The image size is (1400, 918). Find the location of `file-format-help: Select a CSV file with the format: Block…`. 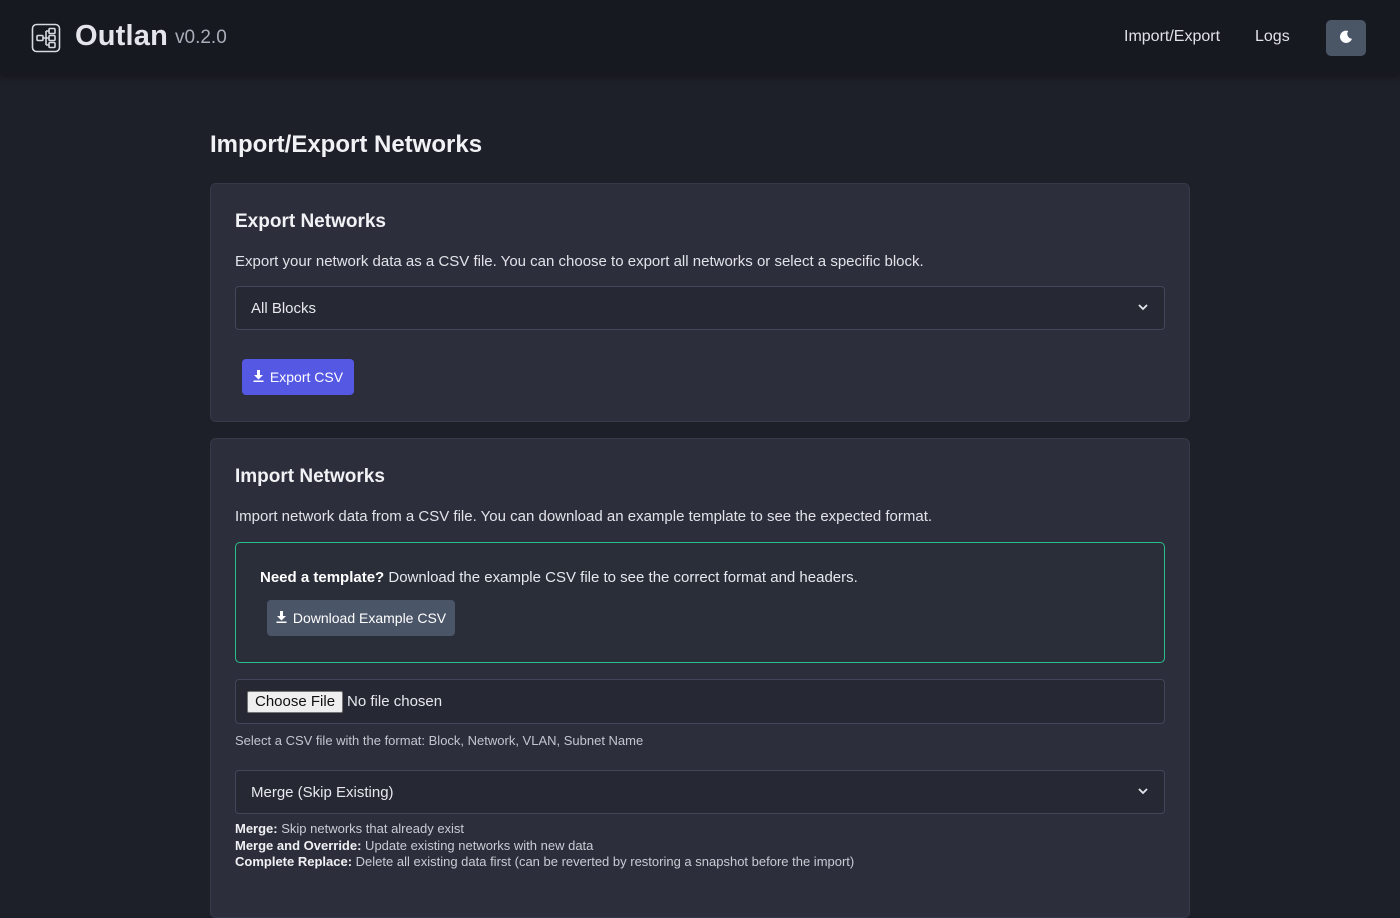

file-format-help: Select a CSV file with the format: Block… is located at coordinates (439, 740).